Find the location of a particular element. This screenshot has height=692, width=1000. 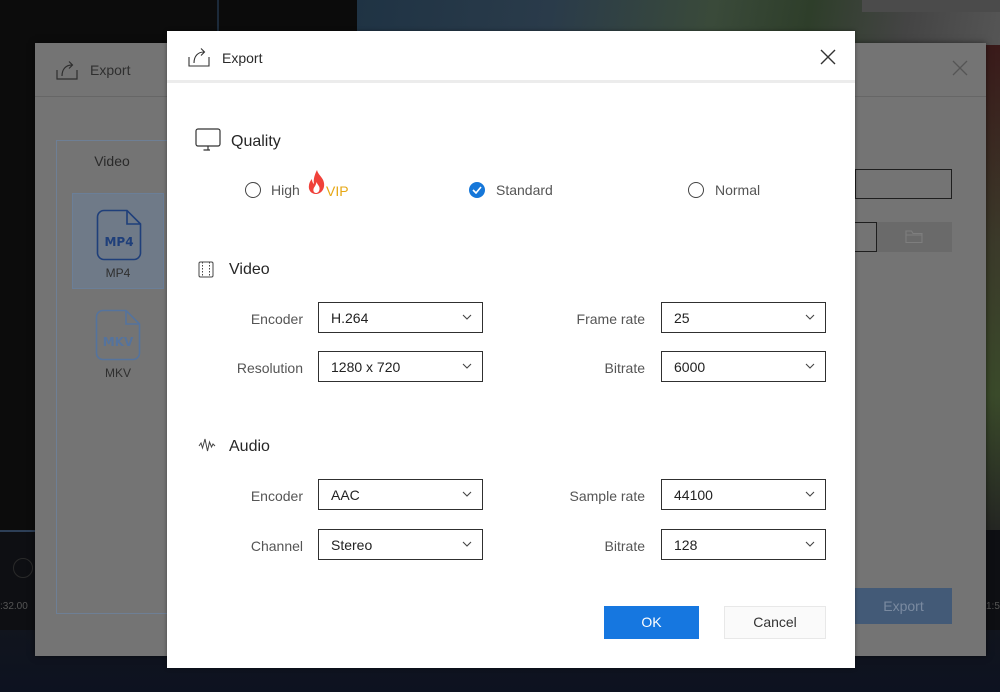

fire-icon is located at coordinates (316, 182).